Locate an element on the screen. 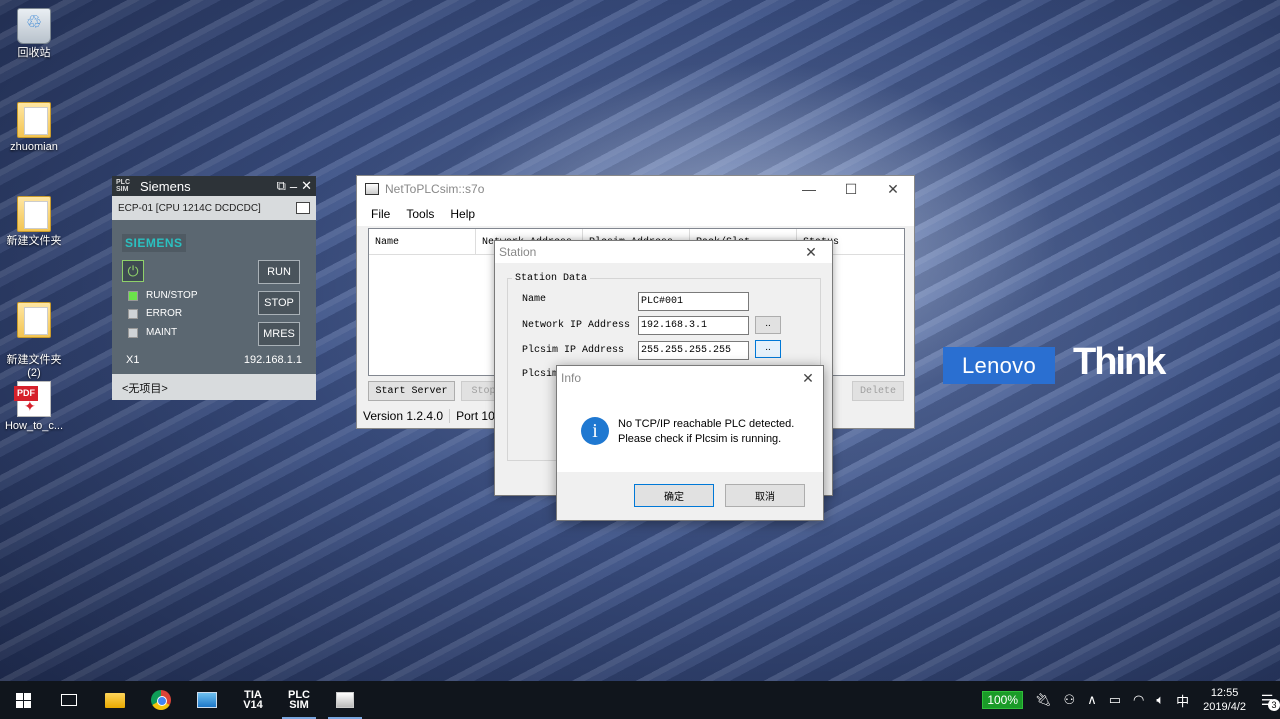 This screenshot has width=1280, height=719. clock: 12:55 2019/4/2 is located at coordinates (1224, 700).